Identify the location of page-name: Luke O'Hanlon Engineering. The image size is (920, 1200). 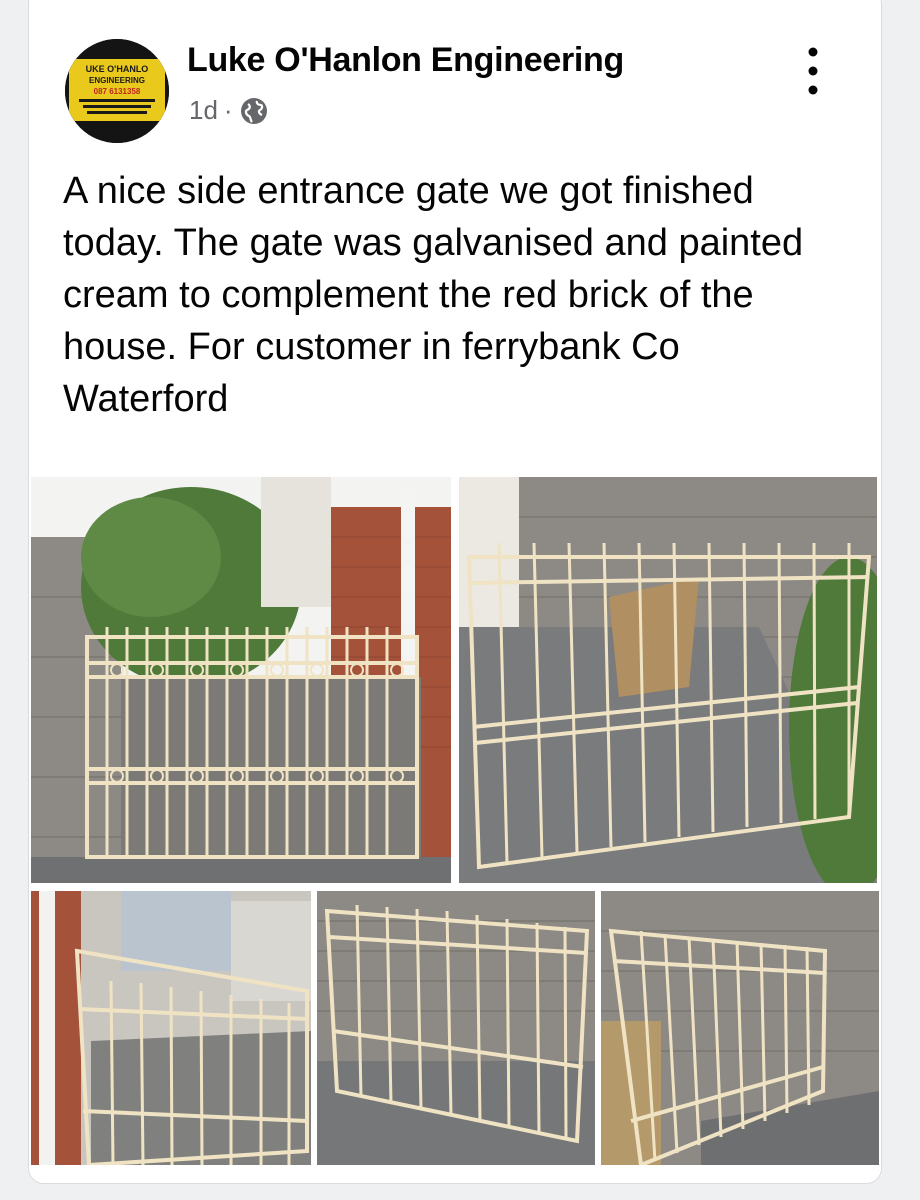
(405, 60).